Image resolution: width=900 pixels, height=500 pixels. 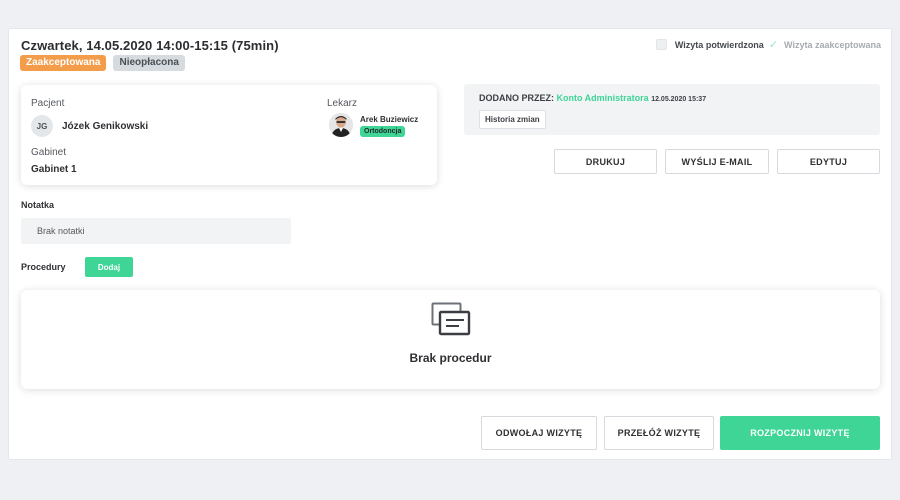 What do you see at coordinates (342, 103) in the screenshot?
I see `doctor-label: Lekarz` at bounding box center [342, 103].